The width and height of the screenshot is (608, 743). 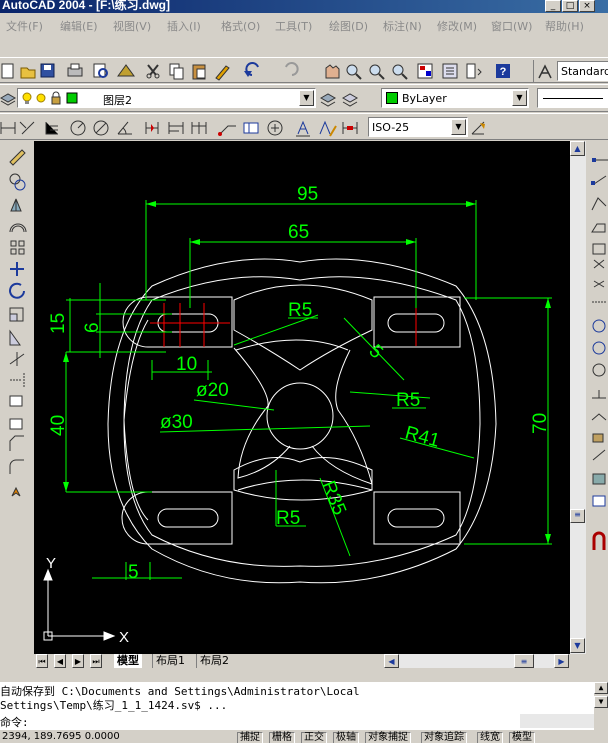 I want to click on first-tab-button: ⏮, so click(x=42, y=661).